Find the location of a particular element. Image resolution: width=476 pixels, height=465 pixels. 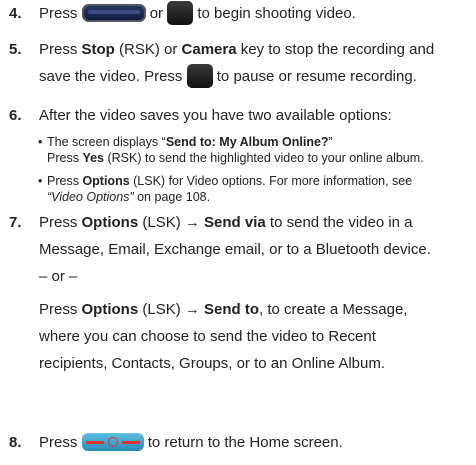

step-number: 6. is located at coordinates (15, 115).